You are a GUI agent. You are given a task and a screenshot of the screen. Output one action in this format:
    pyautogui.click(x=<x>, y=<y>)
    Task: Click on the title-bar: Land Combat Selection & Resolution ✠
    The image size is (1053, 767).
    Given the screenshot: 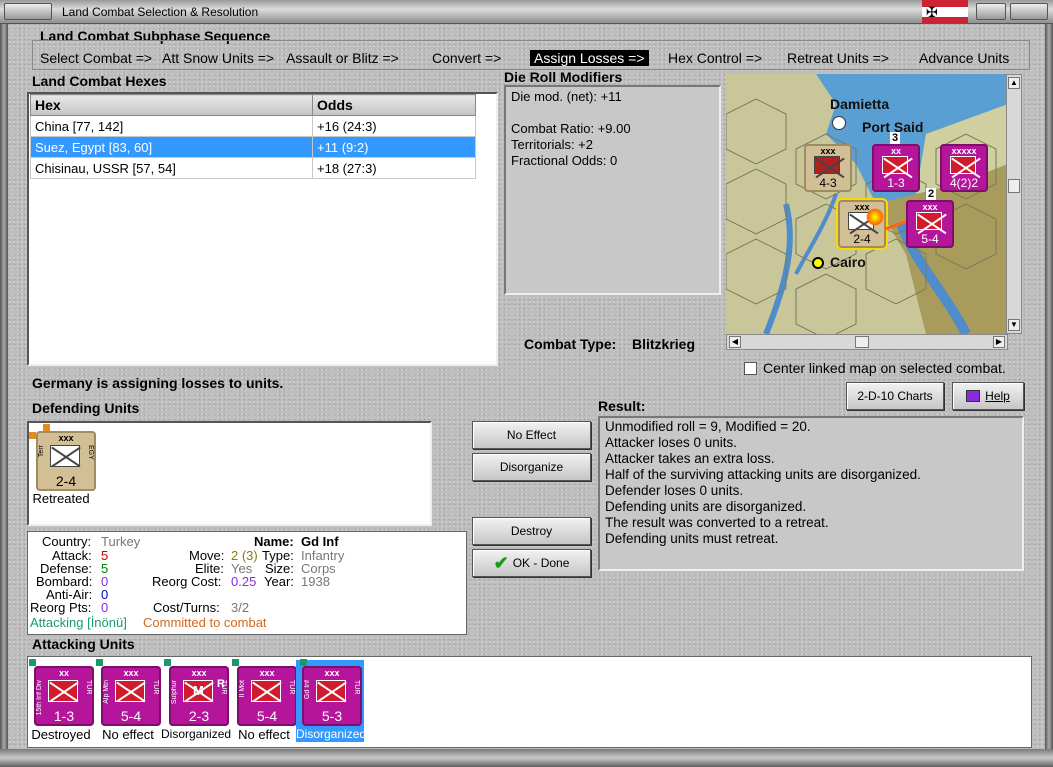 What is the action you would take?
    pyautogui.click(x=526, y=12)
    